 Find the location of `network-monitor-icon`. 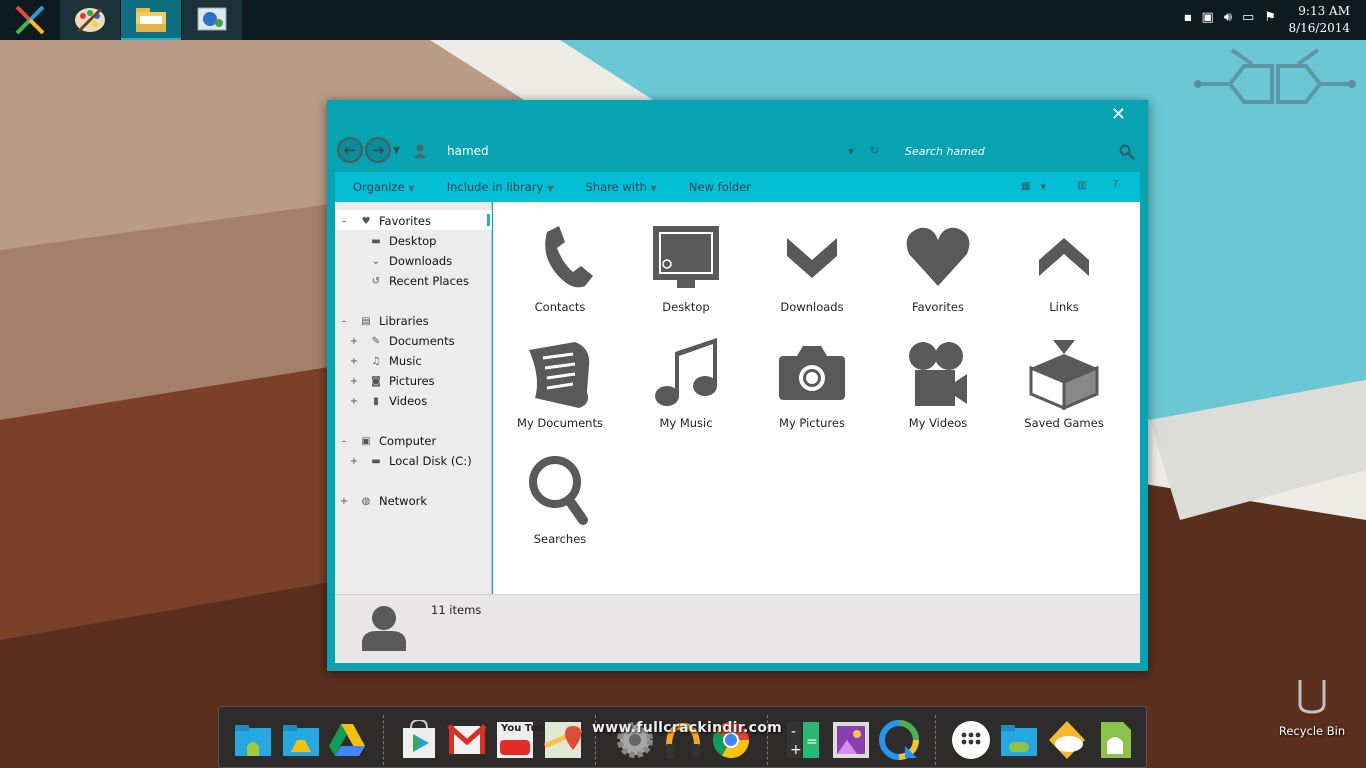

network-monitor-icon is located at coordinates (212, 19).